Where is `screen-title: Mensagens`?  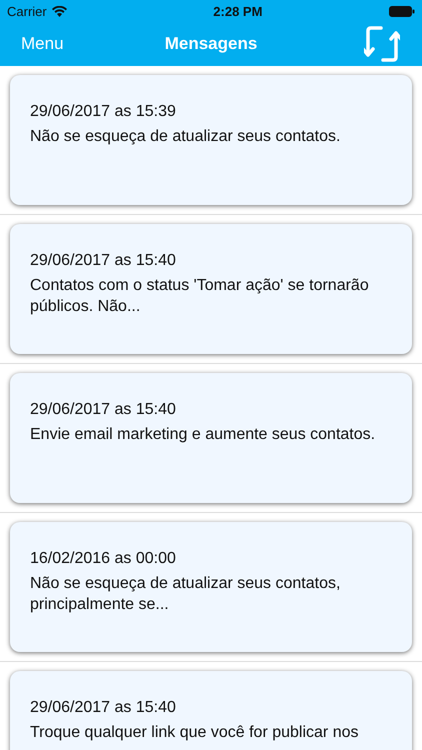 screen-title: Mensagens is located at coordinates (211, 44).